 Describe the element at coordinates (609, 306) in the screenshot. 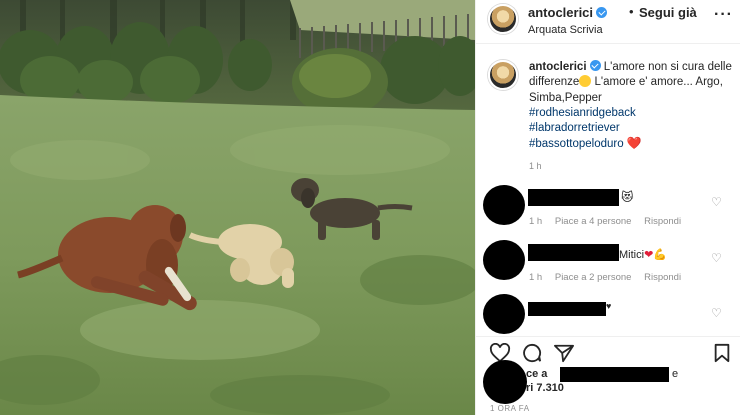

I see `heart-emoji-icon: ♥` at that location.